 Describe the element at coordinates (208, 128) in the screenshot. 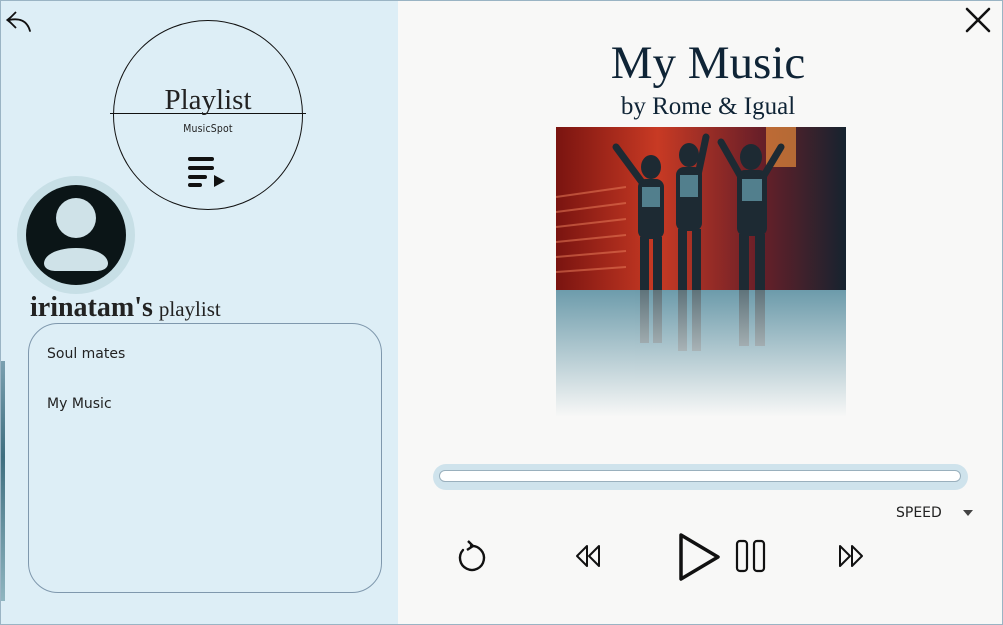

I see `logo-subtitle: MusicSpot` at that location.